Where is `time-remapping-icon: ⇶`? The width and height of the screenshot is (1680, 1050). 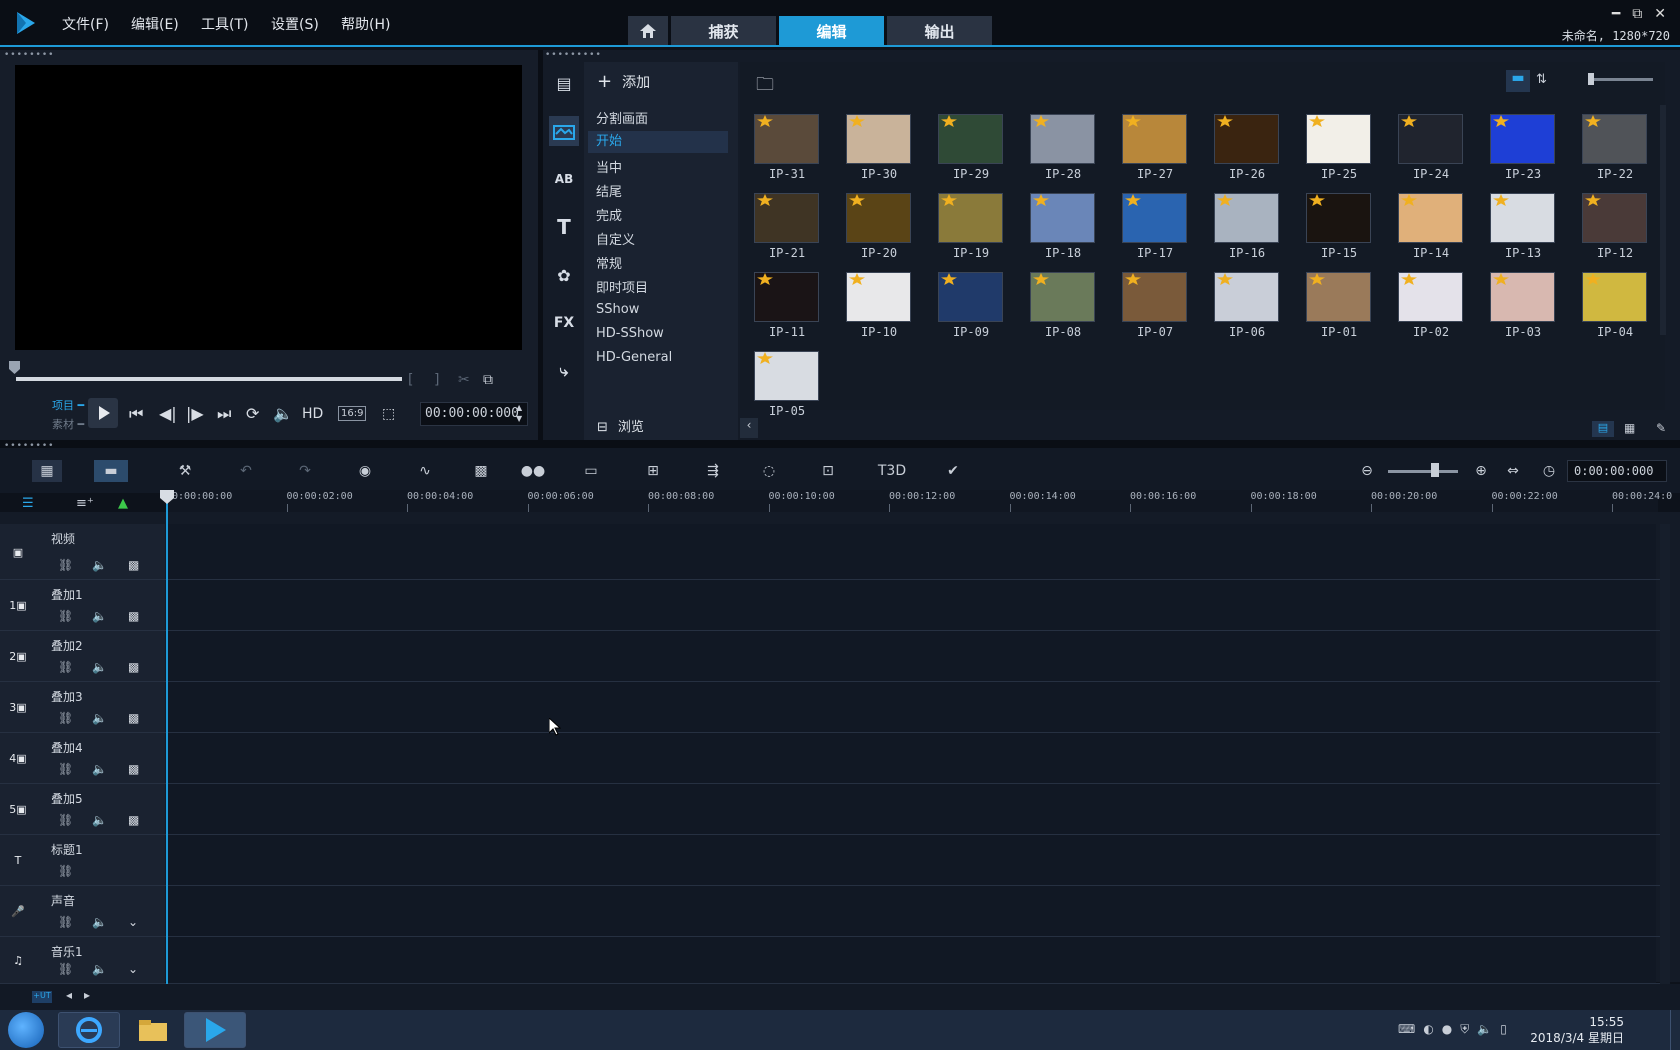
time-remapping-icon: ⇶ is located at coordinates (713, 471).